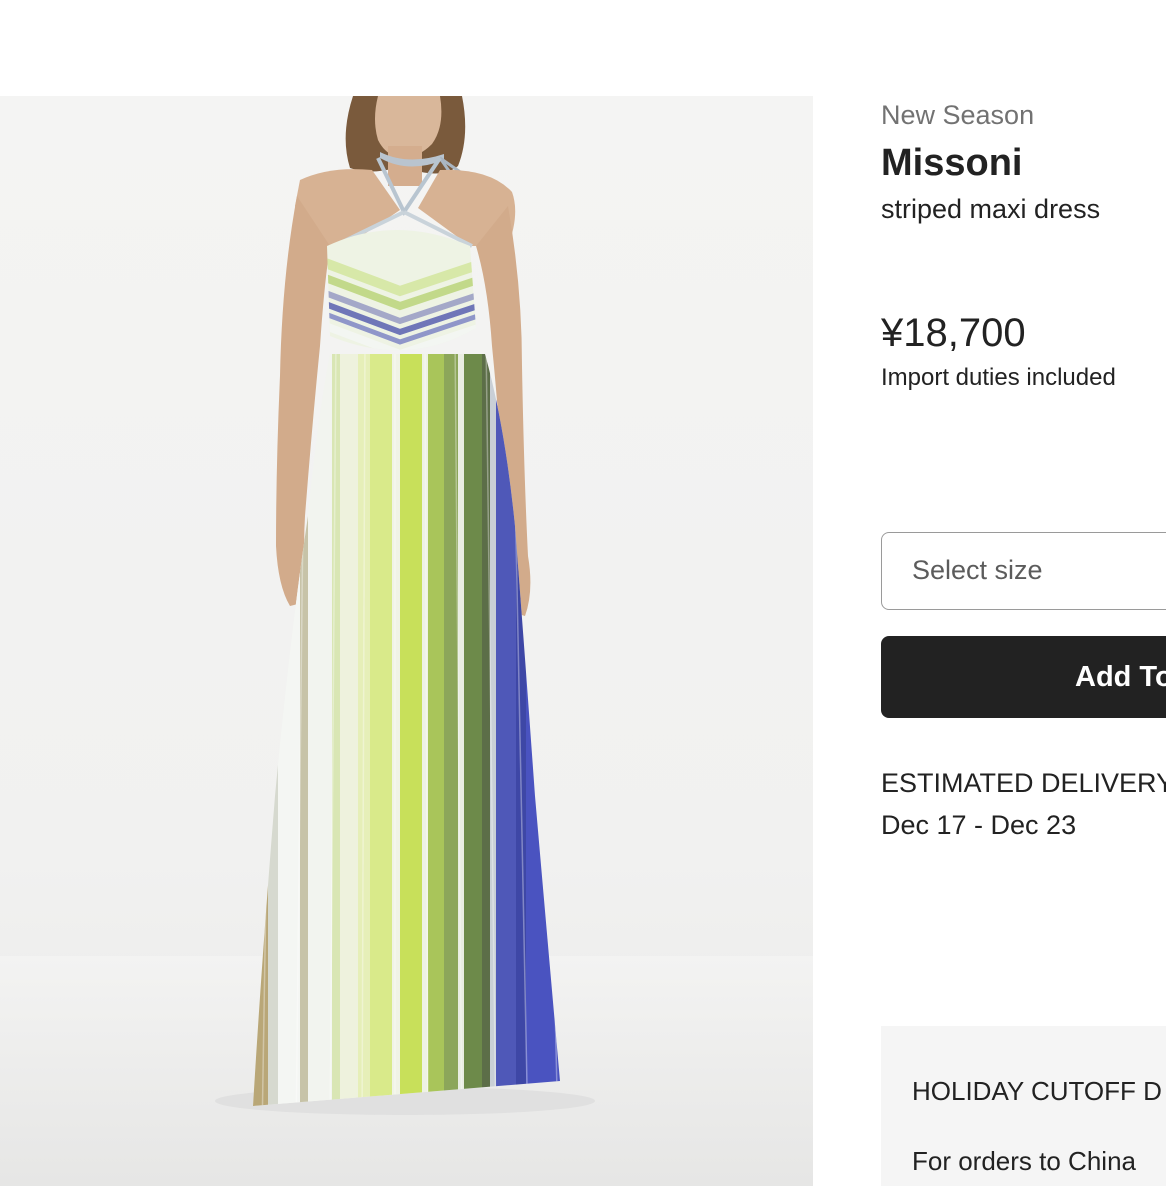 The width and height of the screenshot is (1166, 1186). I want to click on estimated-delivery-label: ESTIMATED DELIVERY, so click(1023, 783).